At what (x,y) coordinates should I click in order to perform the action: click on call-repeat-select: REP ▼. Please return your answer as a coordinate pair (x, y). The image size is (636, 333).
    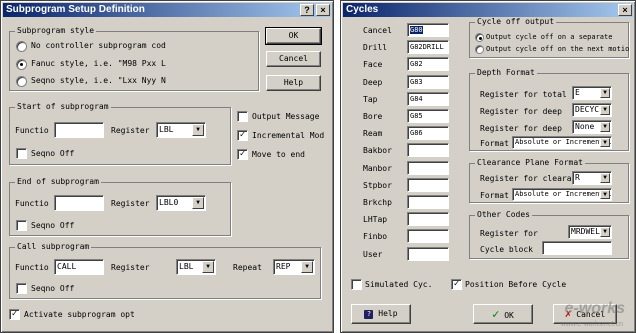
    Looking at the image, I should click on (294, 267).